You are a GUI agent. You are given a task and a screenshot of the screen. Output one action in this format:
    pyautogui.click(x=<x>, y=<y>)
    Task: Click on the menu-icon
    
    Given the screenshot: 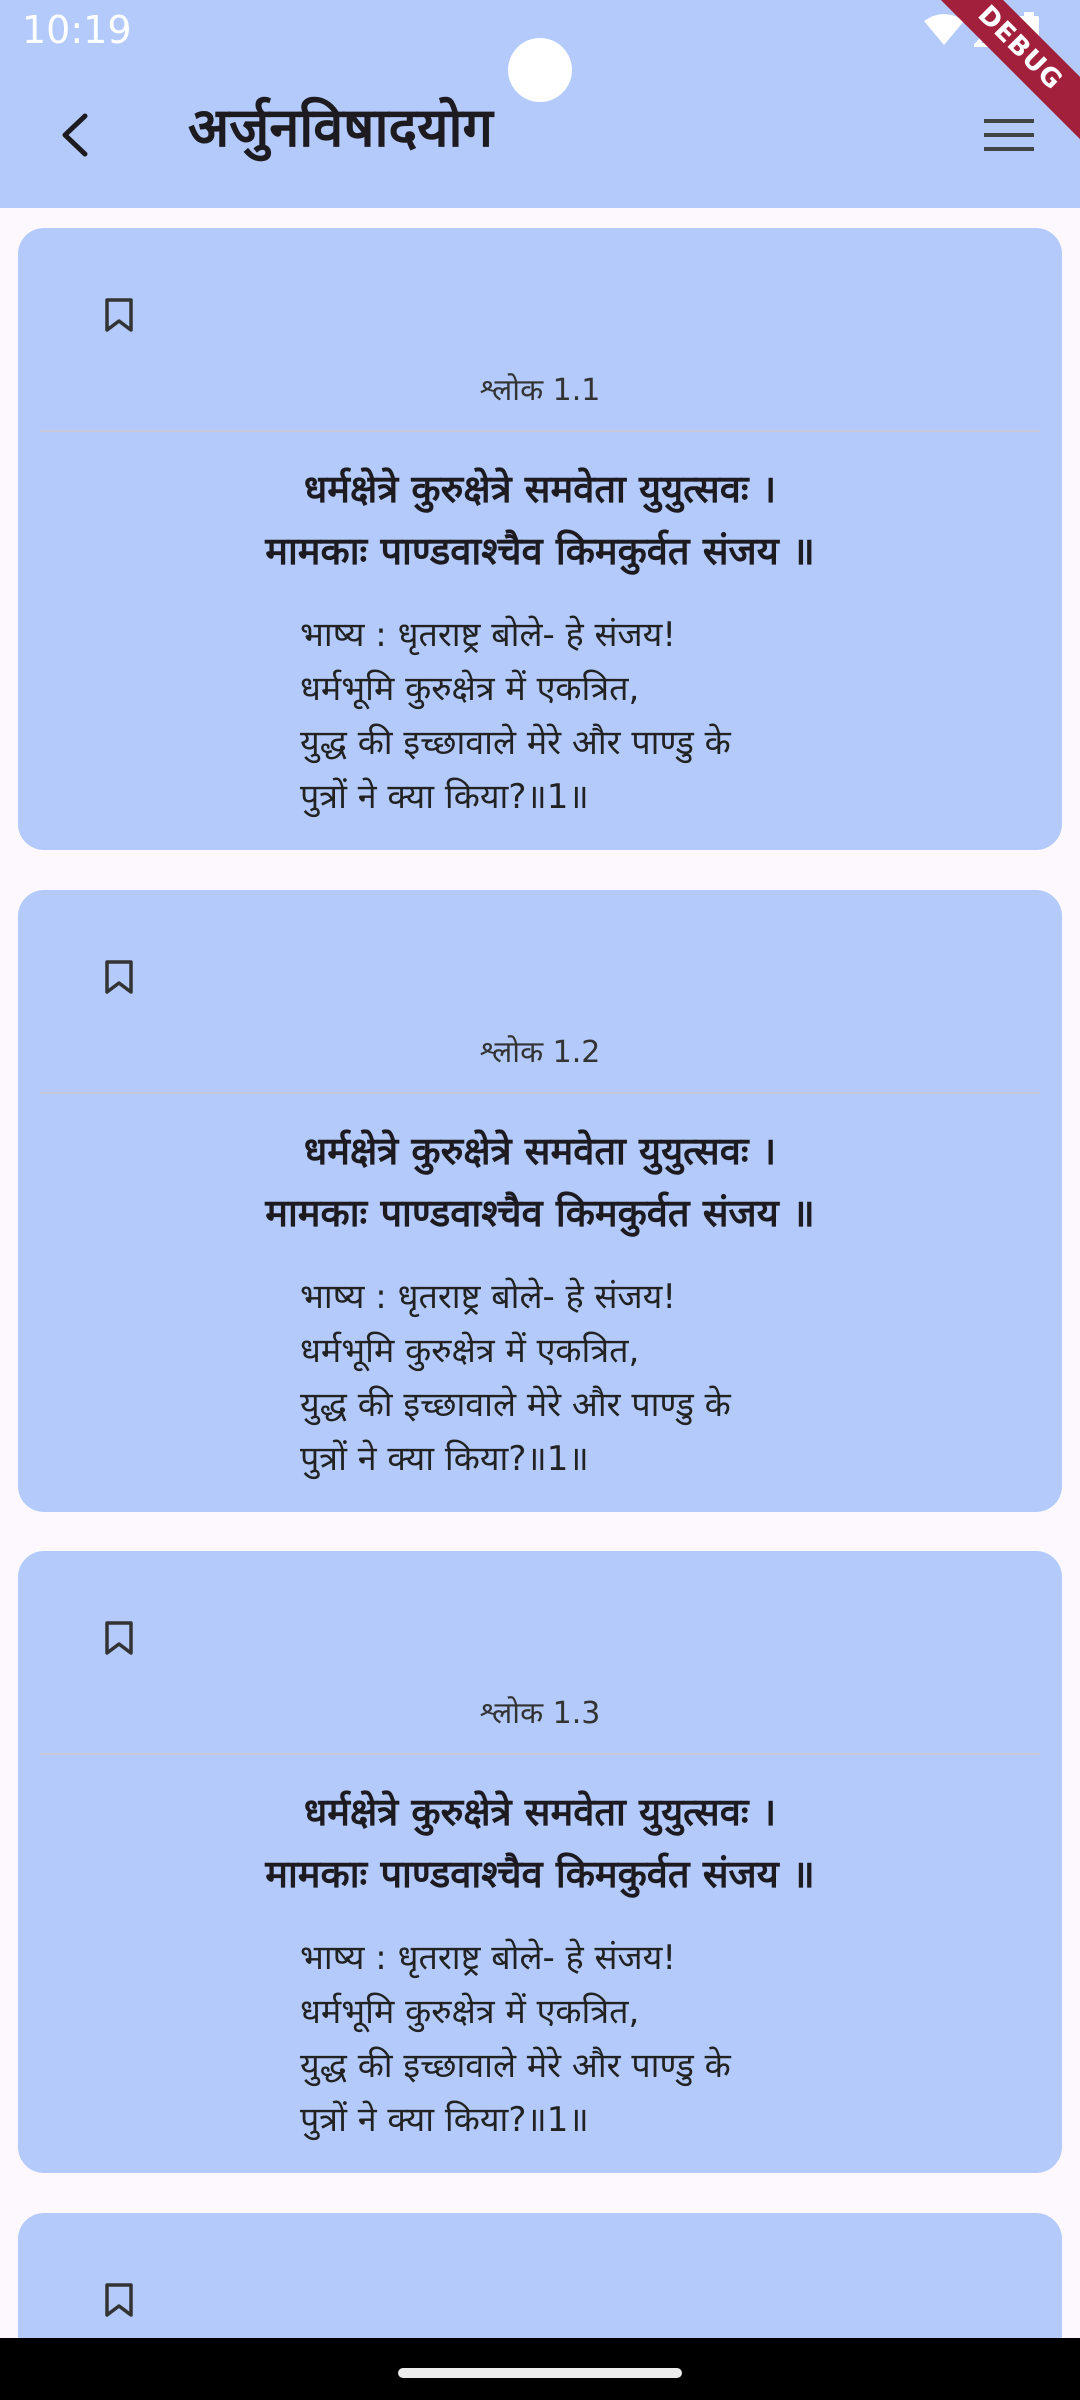 What is the action you would take?
    pyautogui.click(x=1009, y=135)
    